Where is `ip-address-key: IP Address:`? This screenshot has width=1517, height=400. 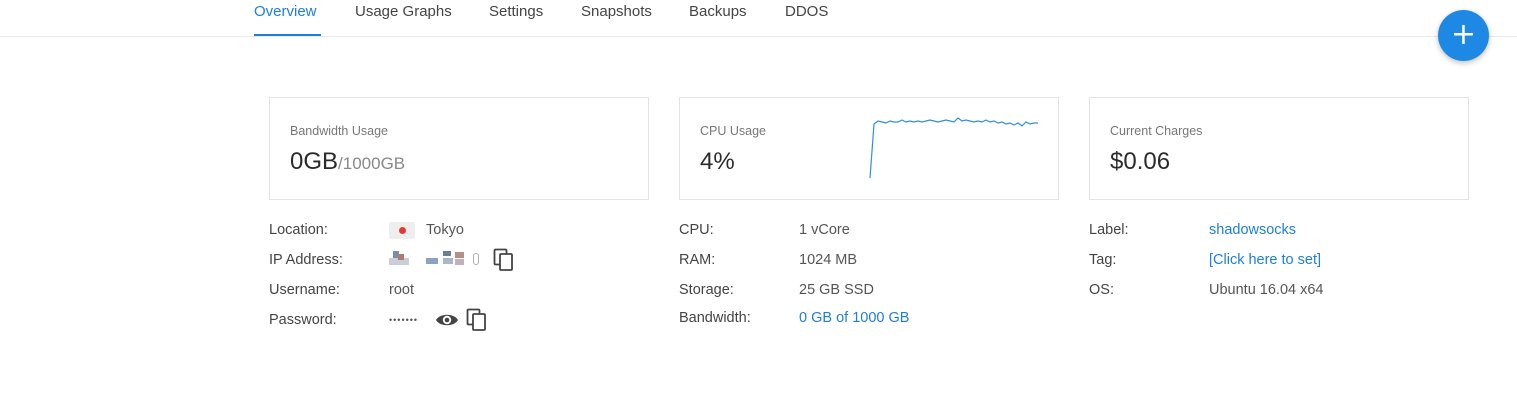
ip-address-key: IP Address: is located at coordinates (306, 260).